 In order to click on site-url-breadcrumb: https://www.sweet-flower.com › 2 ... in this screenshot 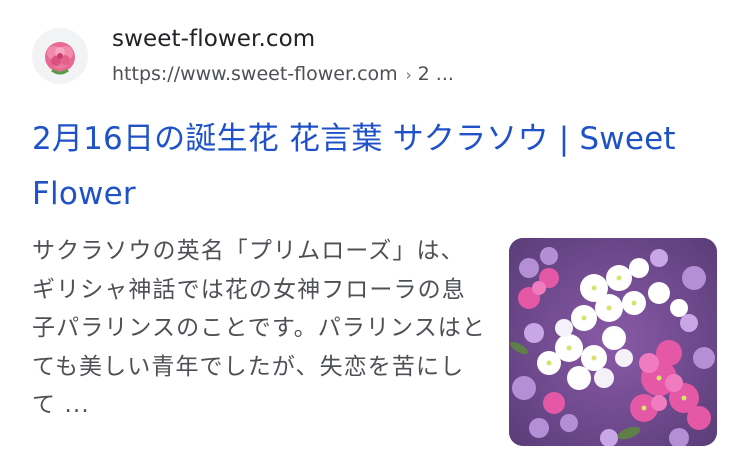, I will do `click(283, 74)`.